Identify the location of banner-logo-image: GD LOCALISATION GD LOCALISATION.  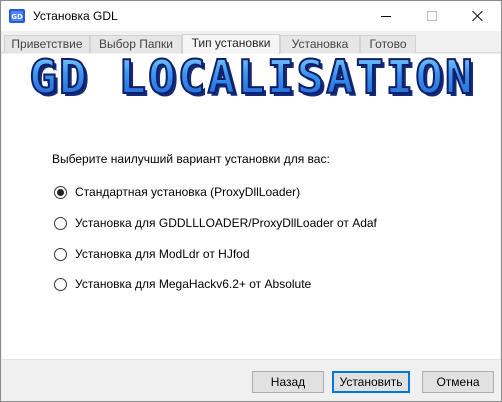
(251, 79).